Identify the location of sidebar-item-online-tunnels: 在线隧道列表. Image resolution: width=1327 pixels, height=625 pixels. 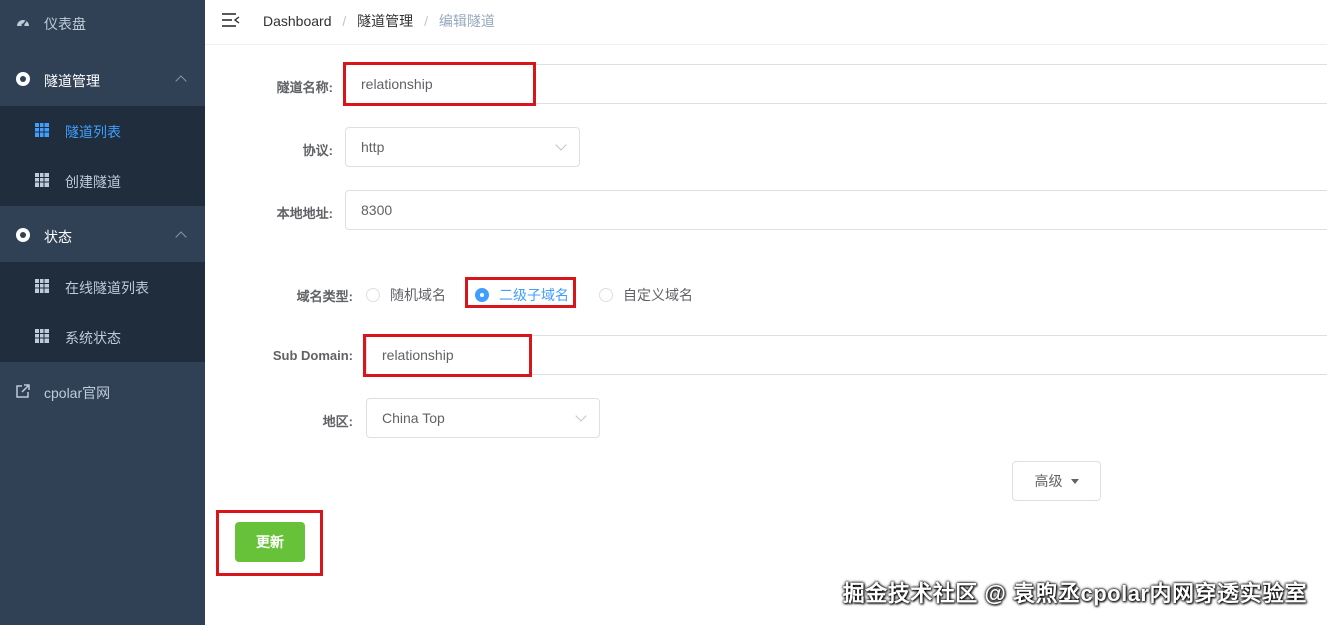
(102, 287).